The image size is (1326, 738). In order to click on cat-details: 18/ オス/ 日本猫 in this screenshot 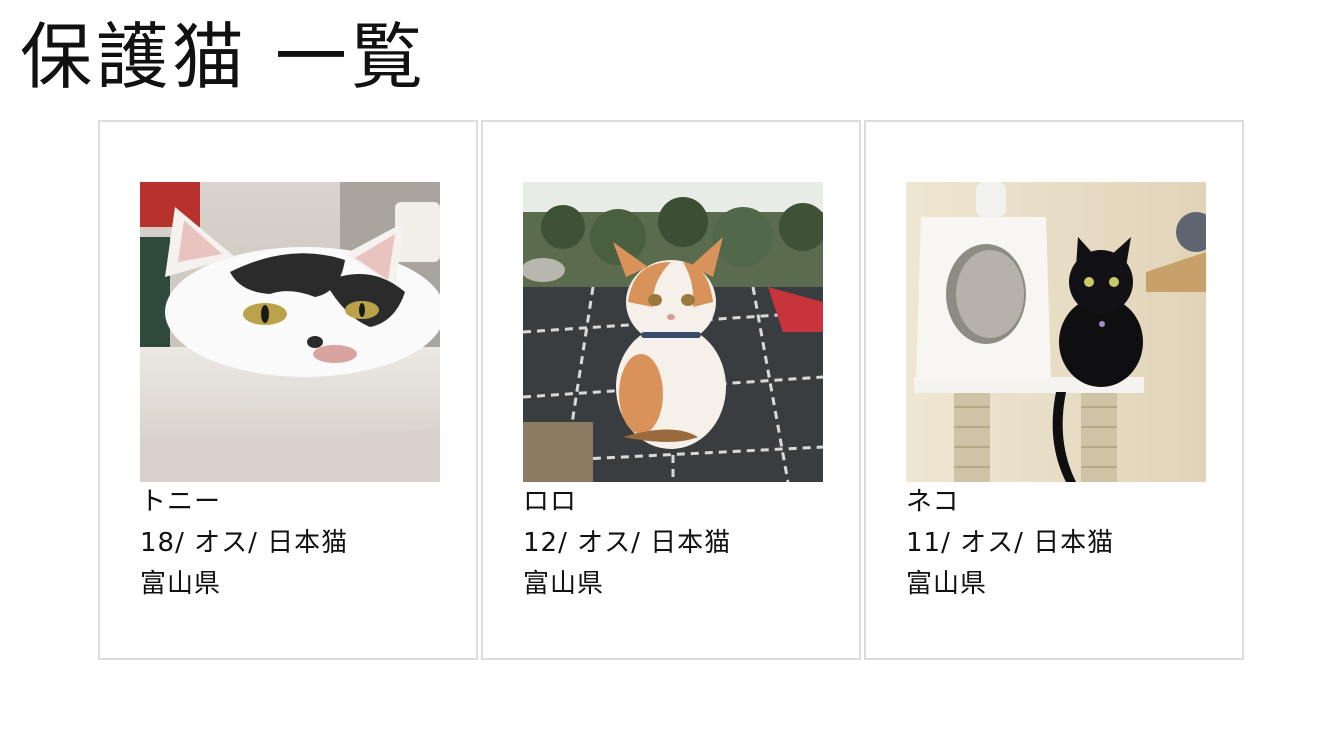, I will do `click(244, 543)`.